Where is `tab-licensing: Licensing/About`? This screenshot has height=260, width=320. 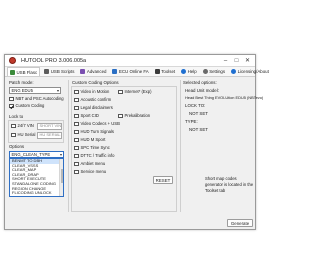 tab-licensing: Licensing/About is located at coordinates (250, 71).